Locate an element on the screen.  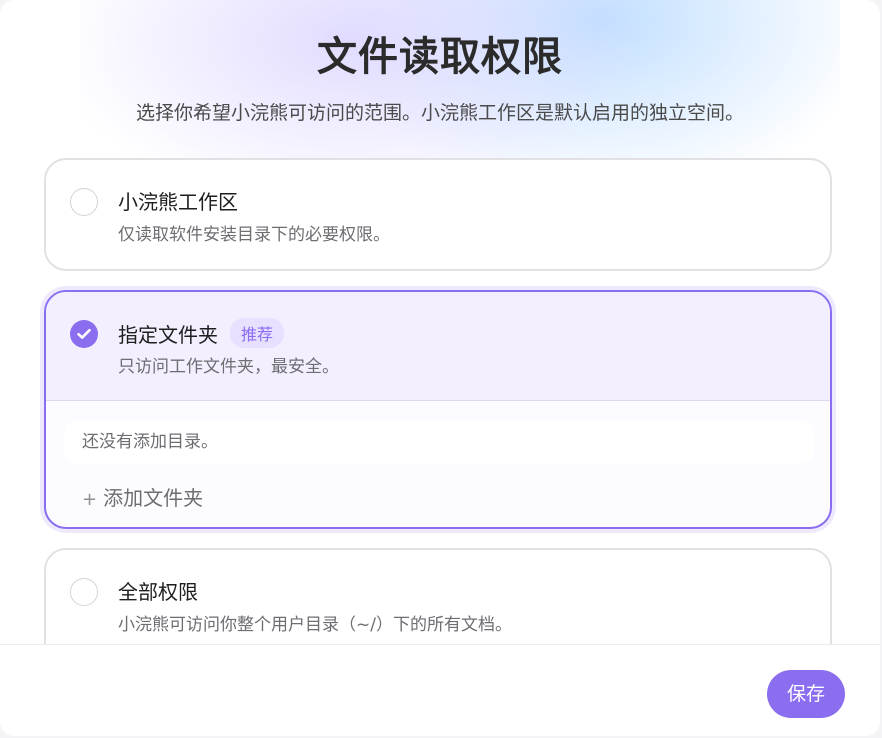
radio-checked-icon is located at coordinates (84, 334).